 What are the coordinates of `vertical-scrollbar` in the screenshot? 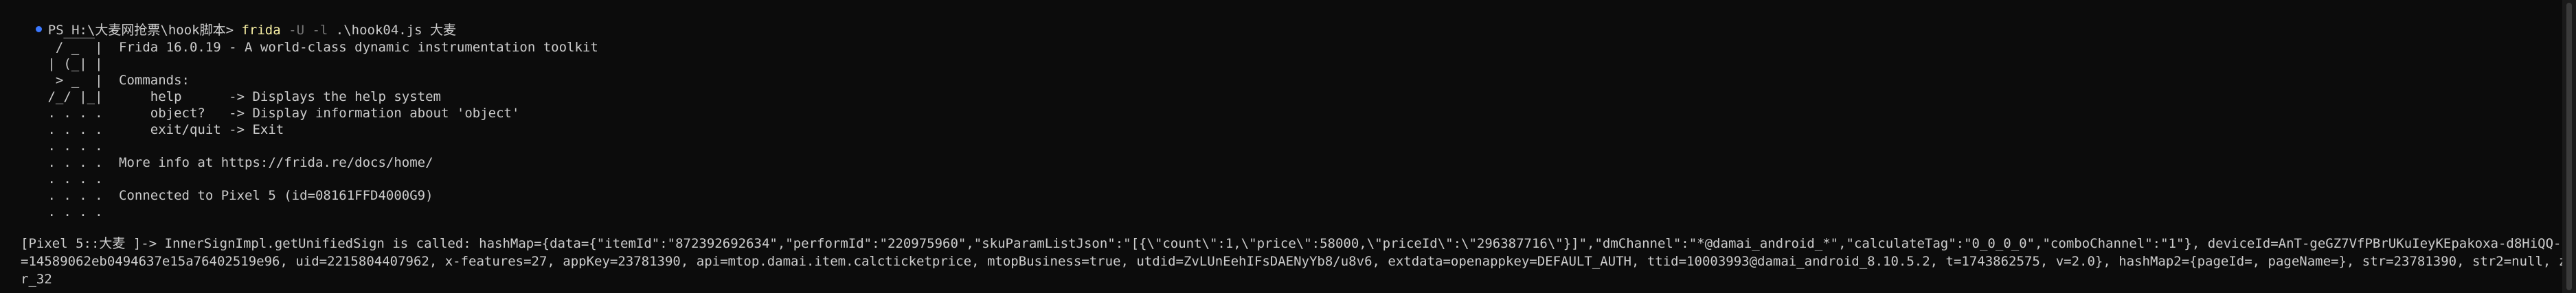 It's located at (2569, 146).